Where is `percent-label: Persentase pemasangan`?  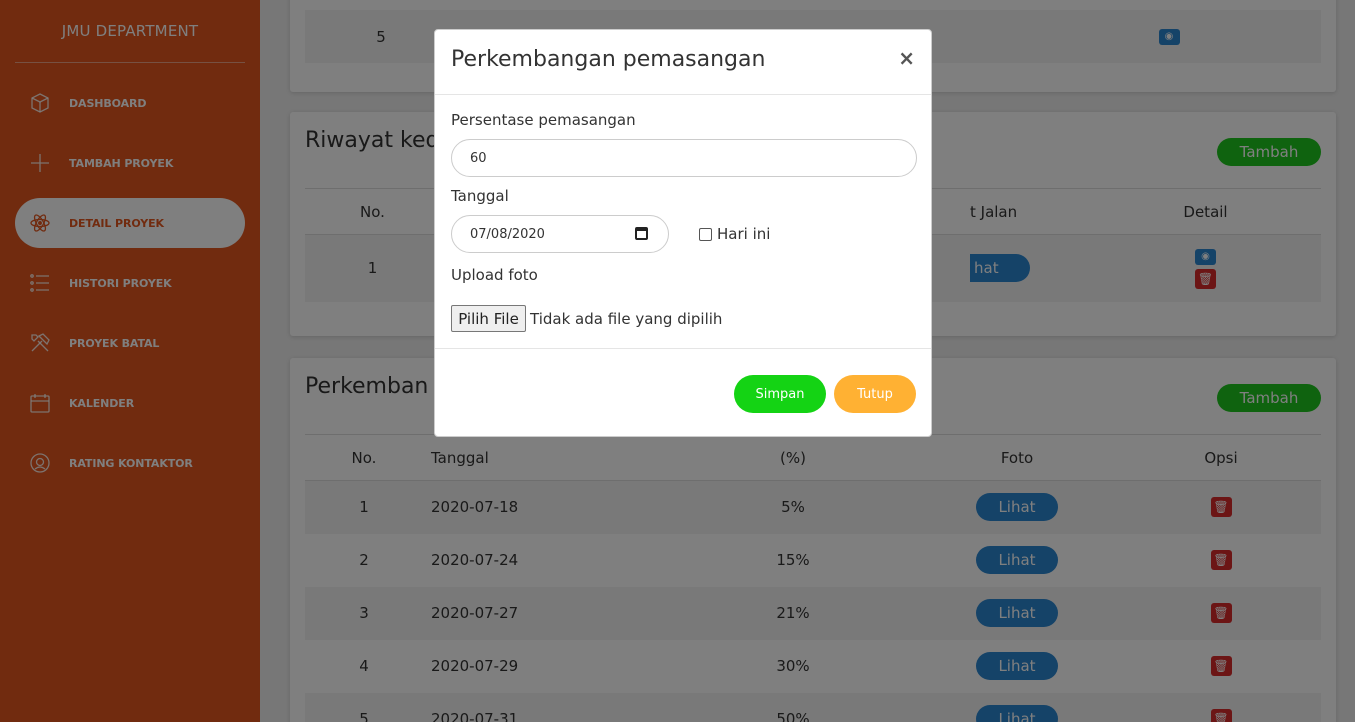
percent-label: Persentase pemasangan is located at coordinates (543, 120).